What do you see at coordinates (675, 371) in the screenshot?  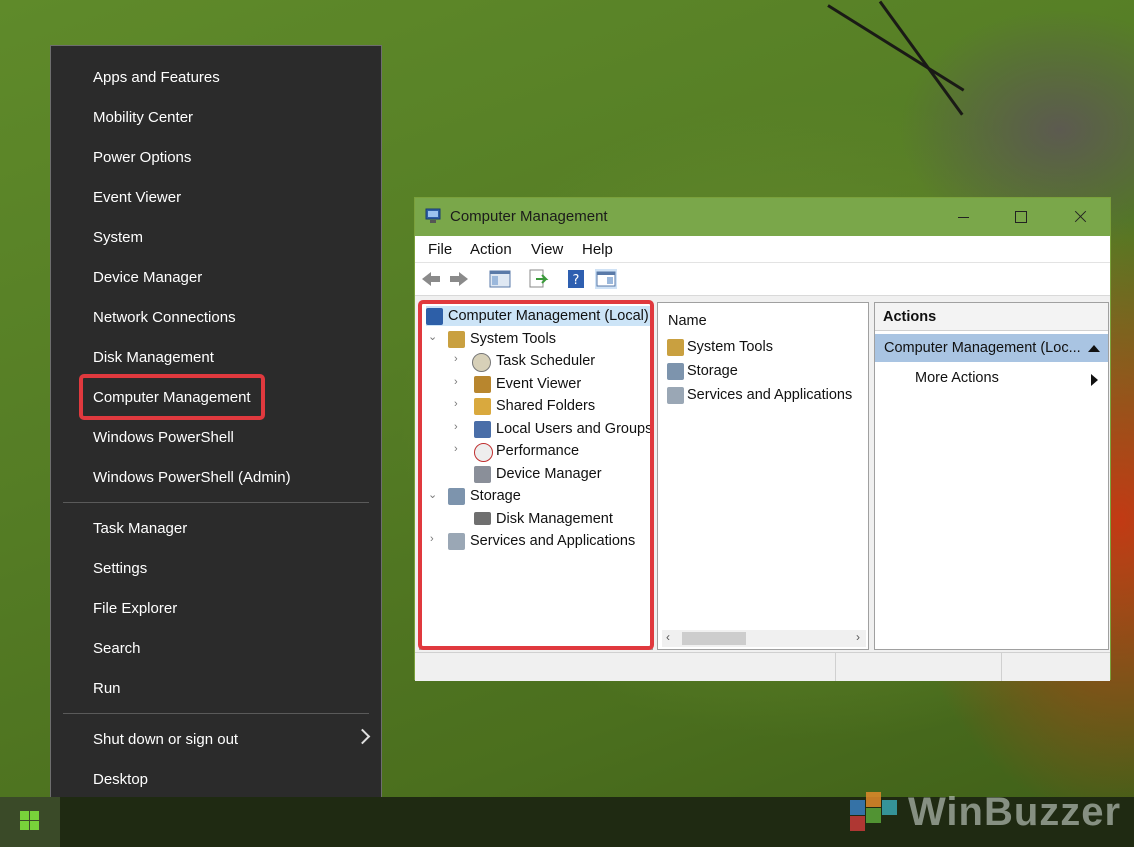 I see `storage-icon` at bounding box center [675, 371].